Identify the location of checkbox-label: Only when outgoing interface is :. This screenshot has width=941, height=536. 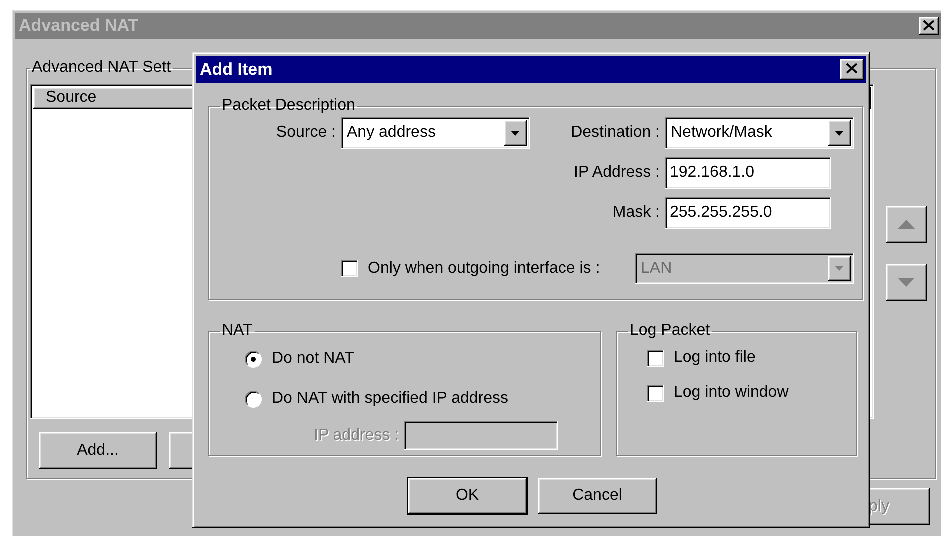
(484, 269).